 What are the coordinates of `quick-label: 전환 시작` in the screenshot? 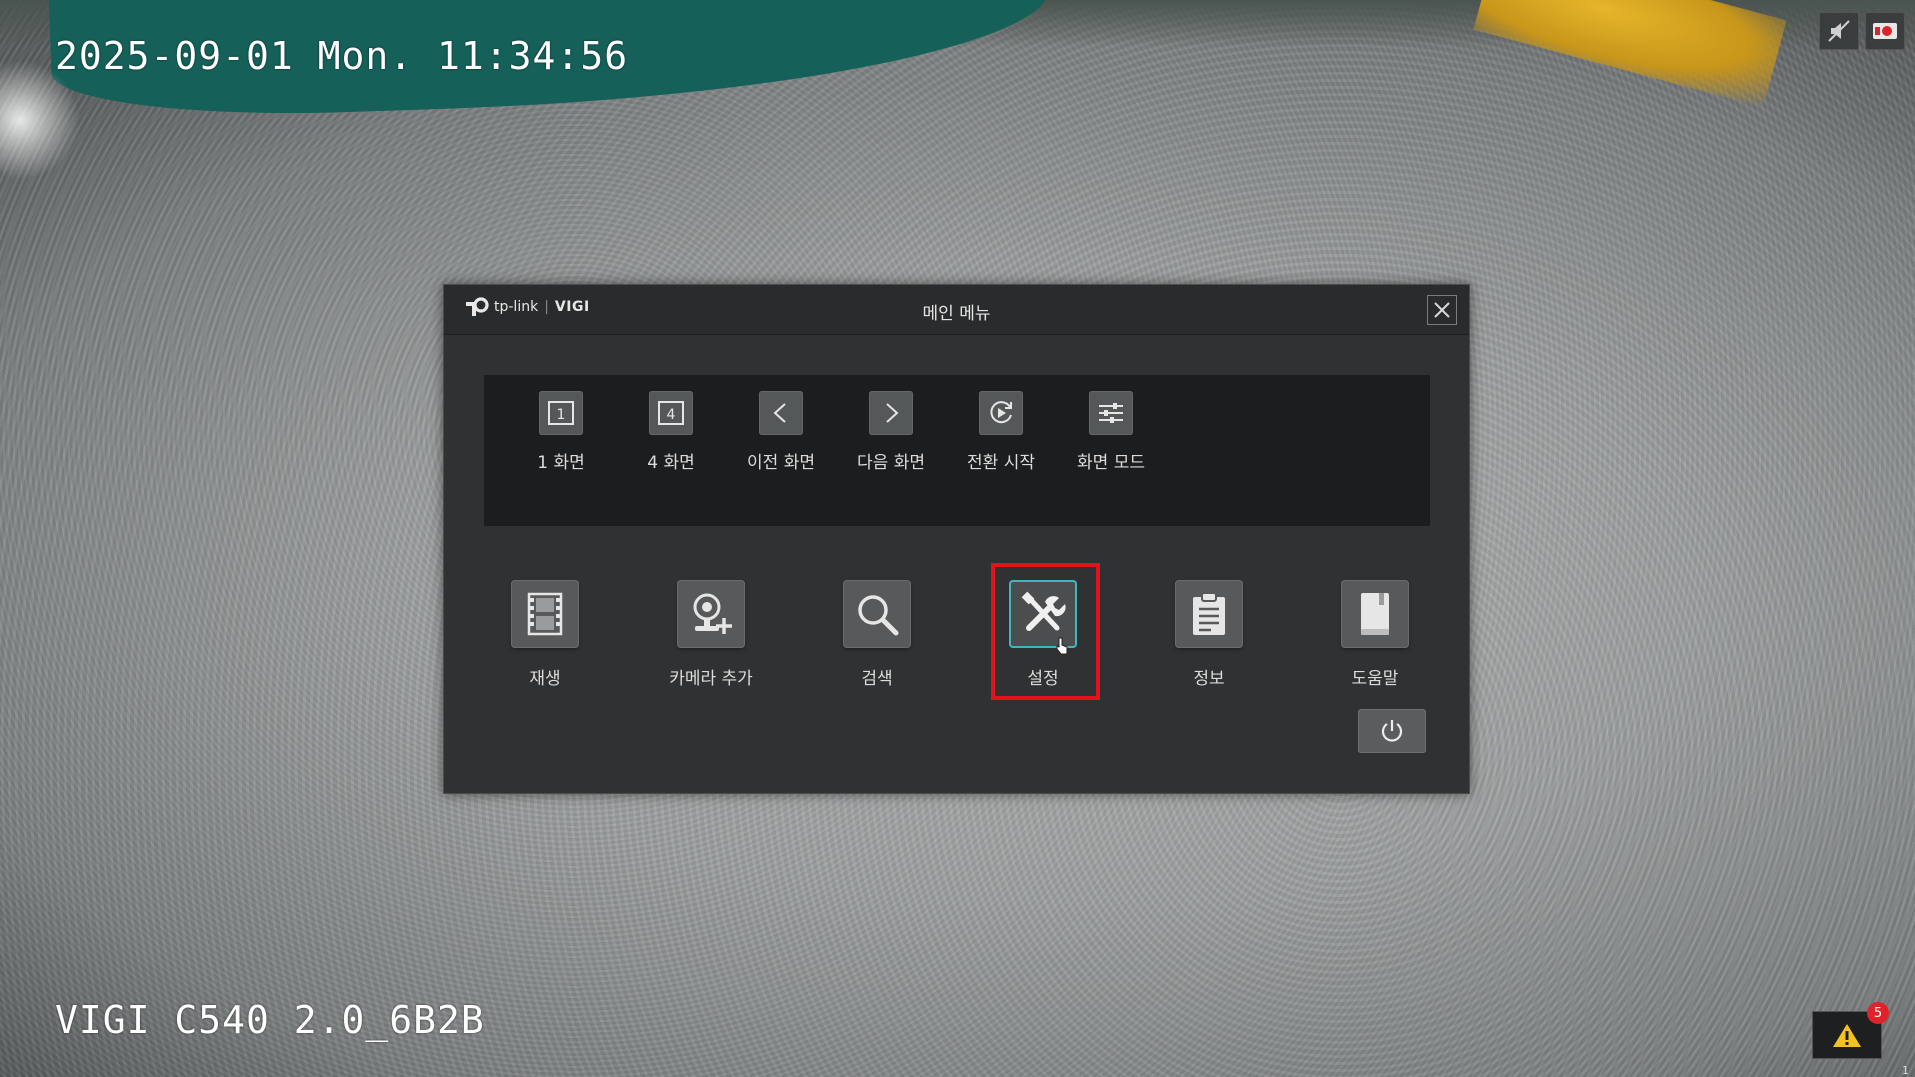 It's located at (1001, 463).